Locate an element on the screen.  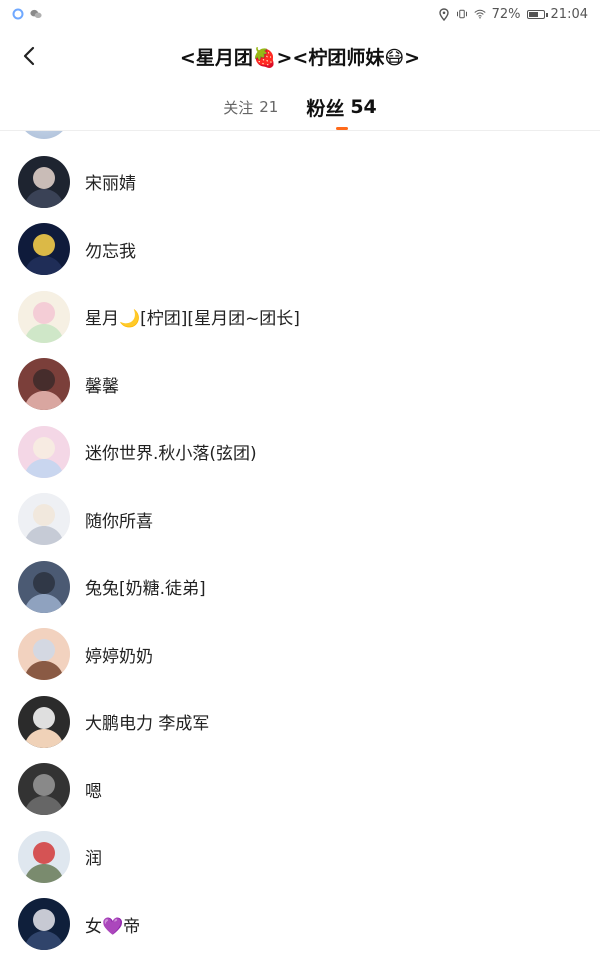
vibrate-icon is located at coordinates (462, 14).